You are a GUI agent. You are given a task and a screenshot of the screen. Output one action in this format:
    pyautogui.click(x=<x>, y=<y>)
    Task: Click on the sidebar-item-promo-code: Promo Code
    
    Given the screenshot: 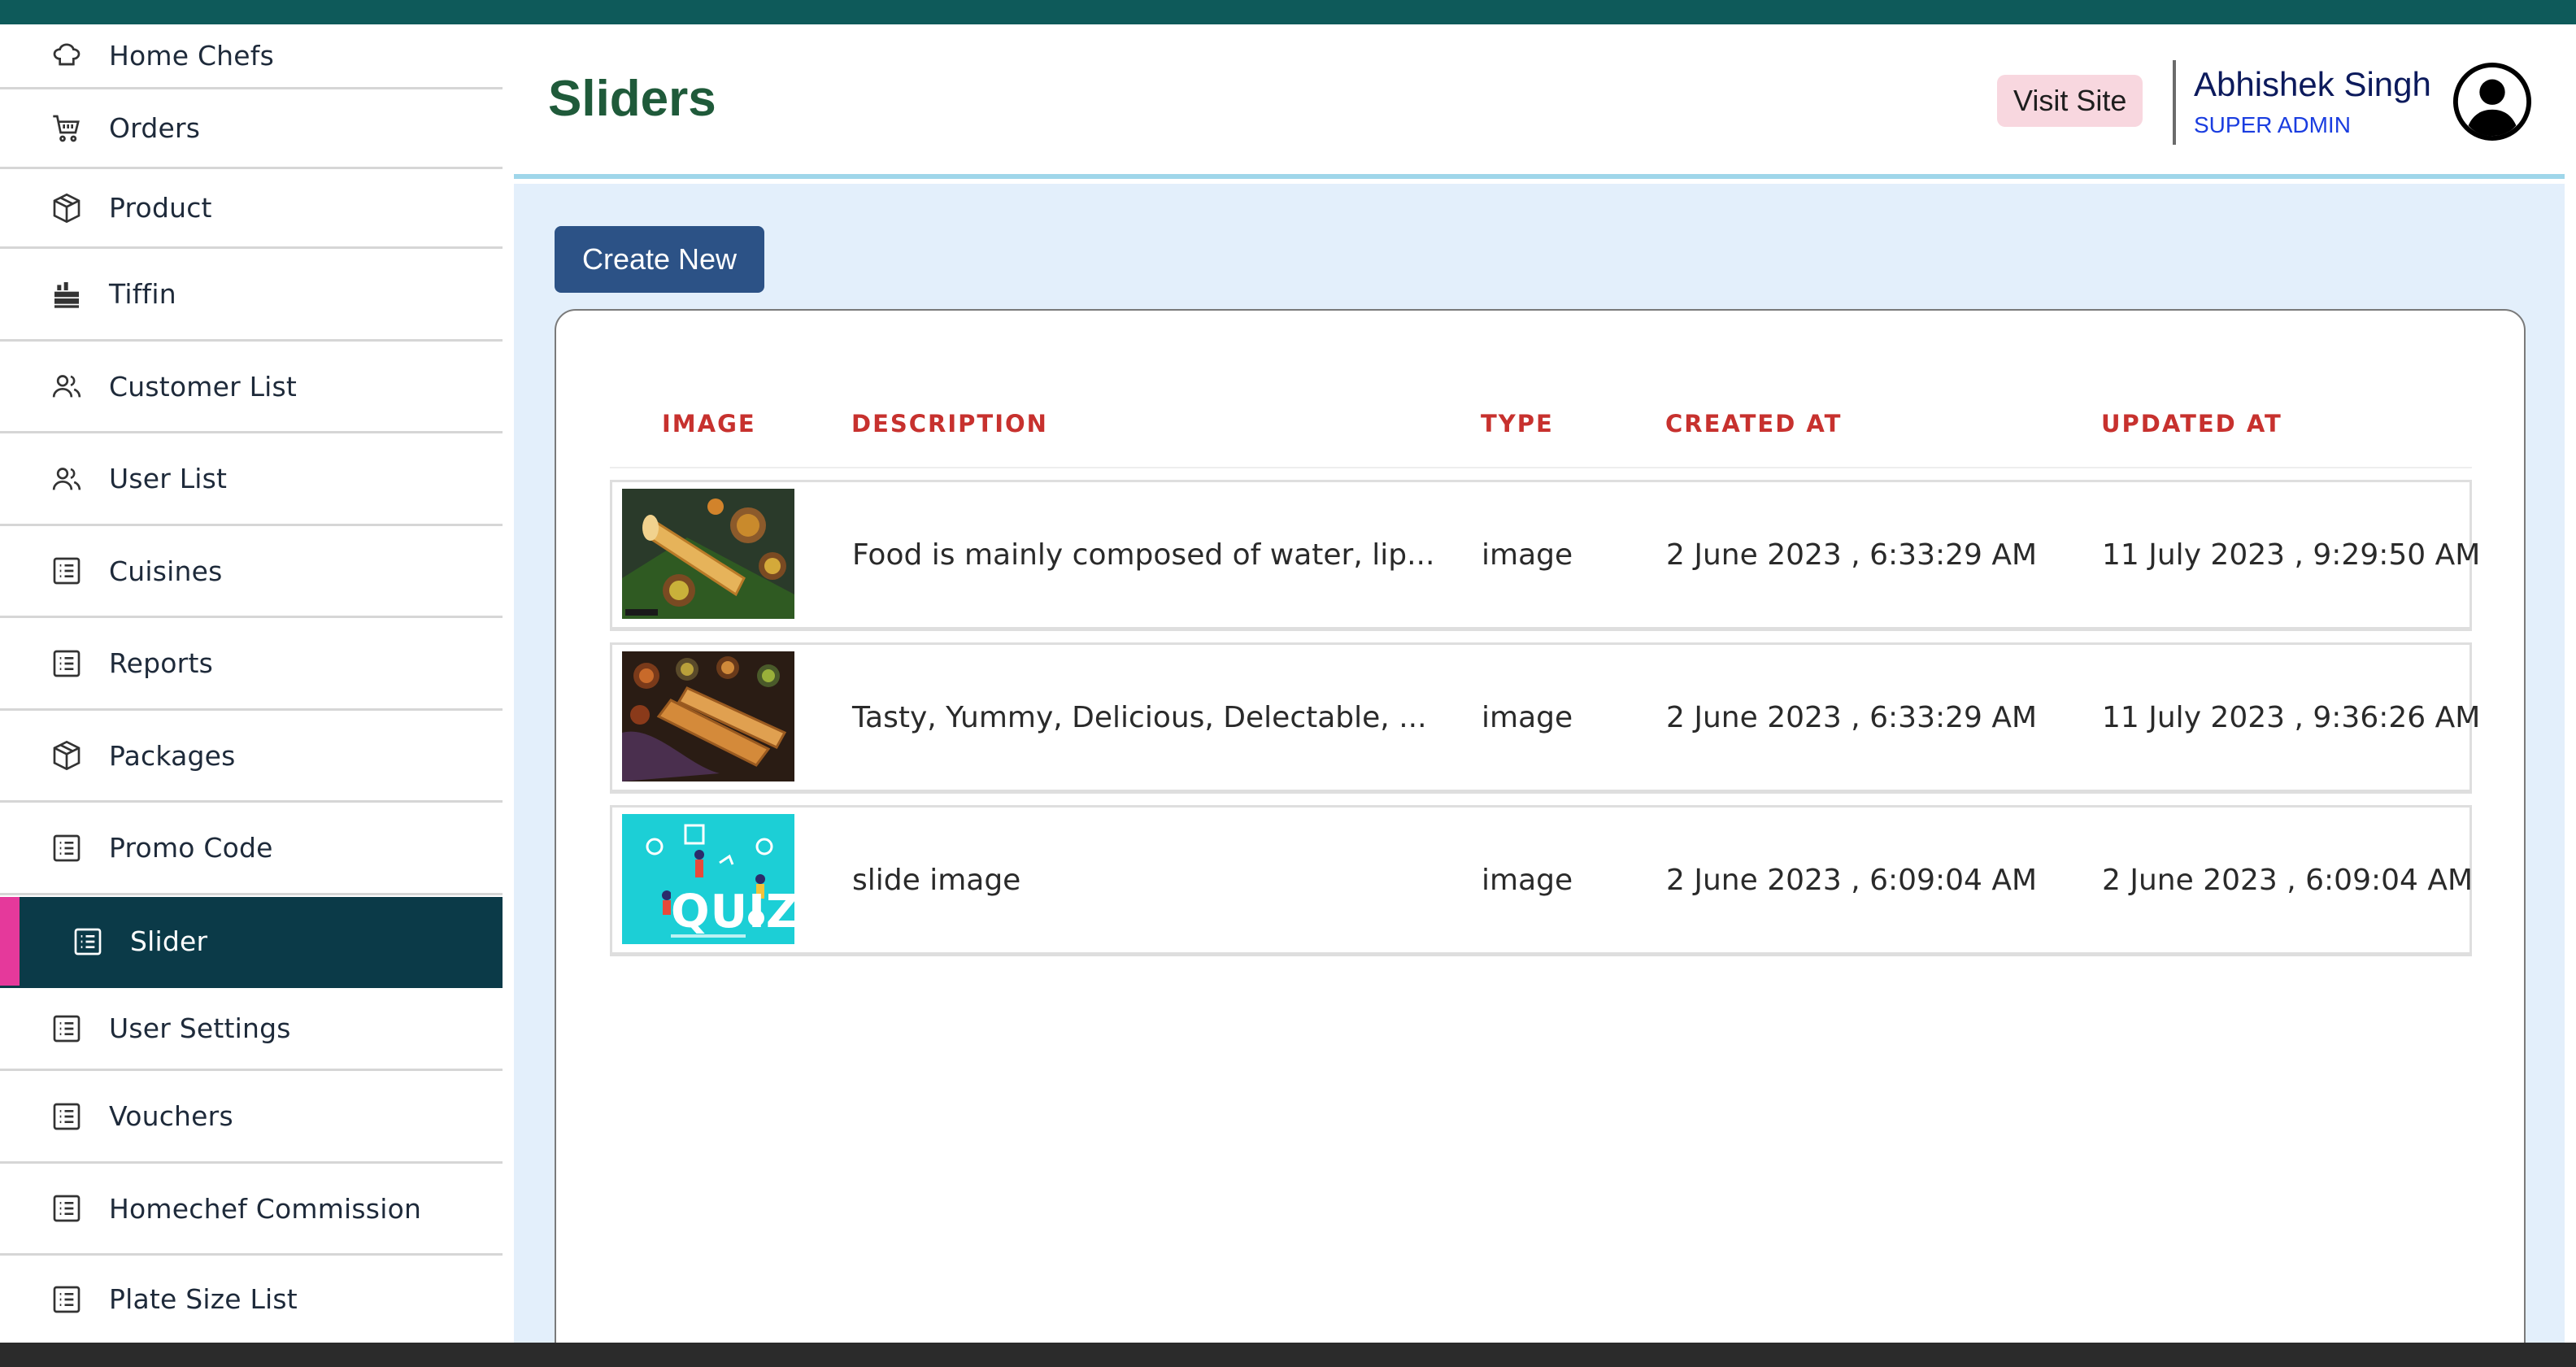 What is the action you would take?
    pyautogui.click(x=252, y=849)
    